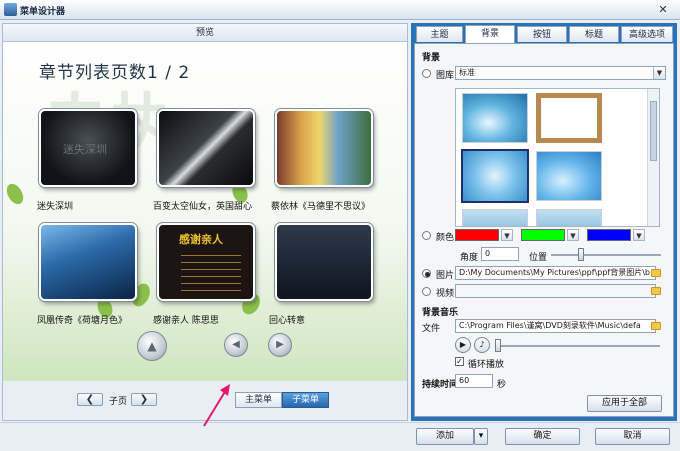 Image resolution: width=680 pixels, height=451 pixels. Describe the element at coordinates (502, 385) in the screenshot. I see `seconds-label: 秒` at that location.